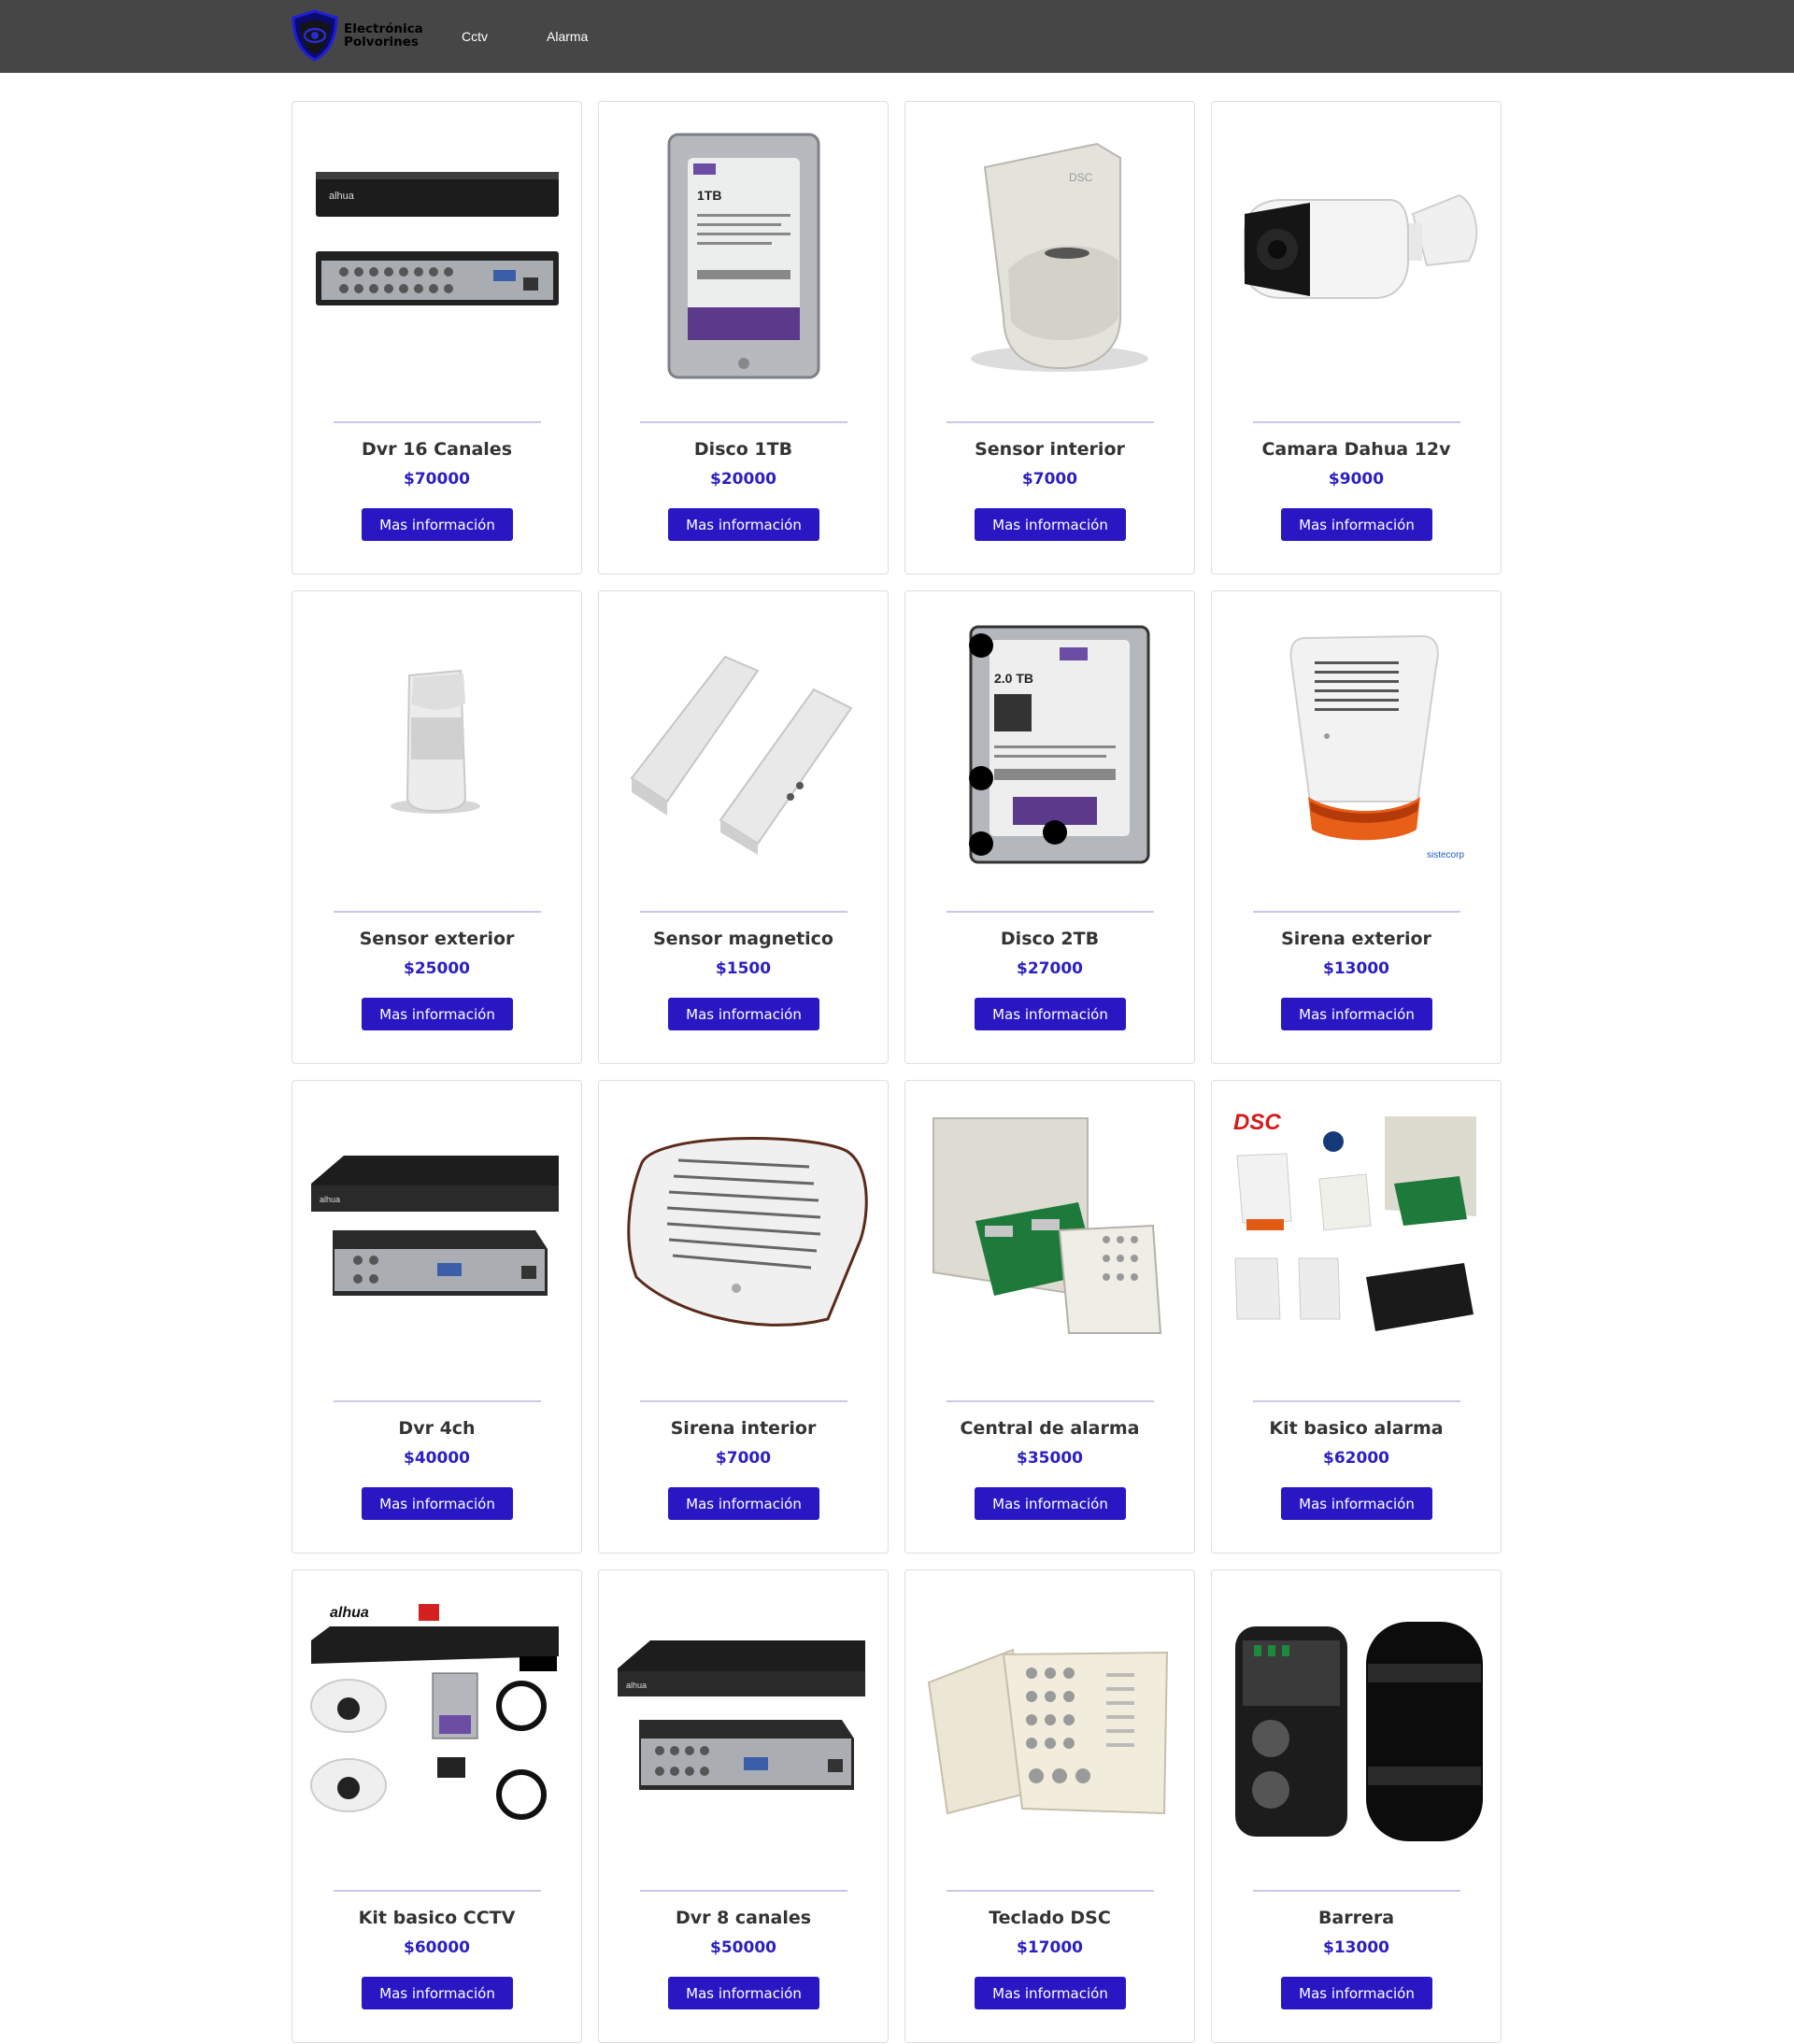 The image size is (1794, 2044). What do you see at coordinates (1050, 1947) in the screenshot?
I see `product-price: $17000` at bounding box center [1050, 1947].